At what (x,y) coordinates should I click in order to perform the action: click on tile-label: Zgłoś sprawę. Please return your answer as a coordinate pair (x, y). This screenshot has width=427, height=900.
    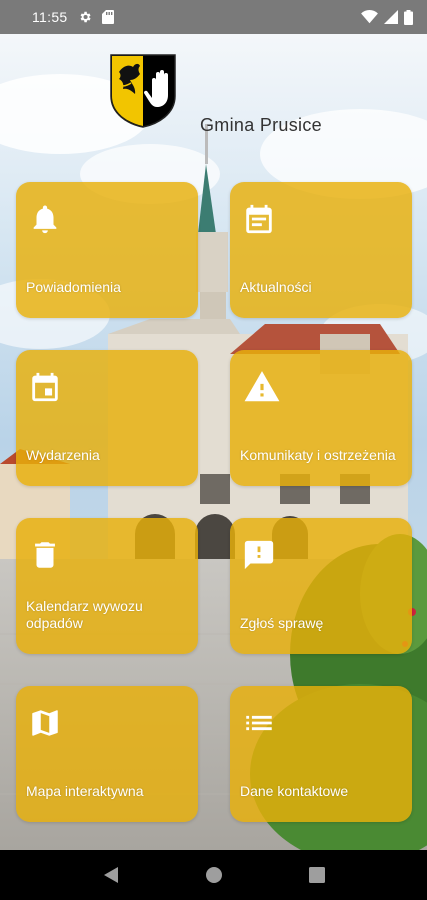
    Looking at the image, I should click on (282, 623).